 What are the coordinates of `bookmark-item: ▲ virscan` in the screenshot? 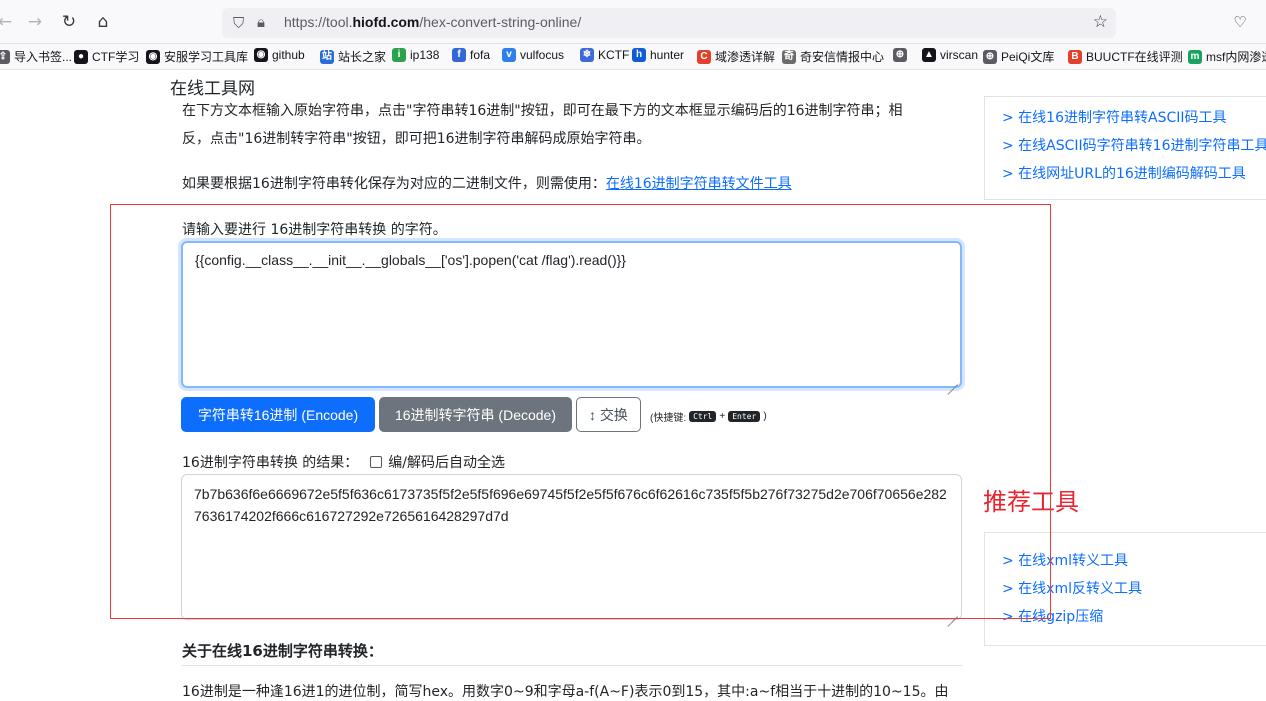 It's located at (950, 55).